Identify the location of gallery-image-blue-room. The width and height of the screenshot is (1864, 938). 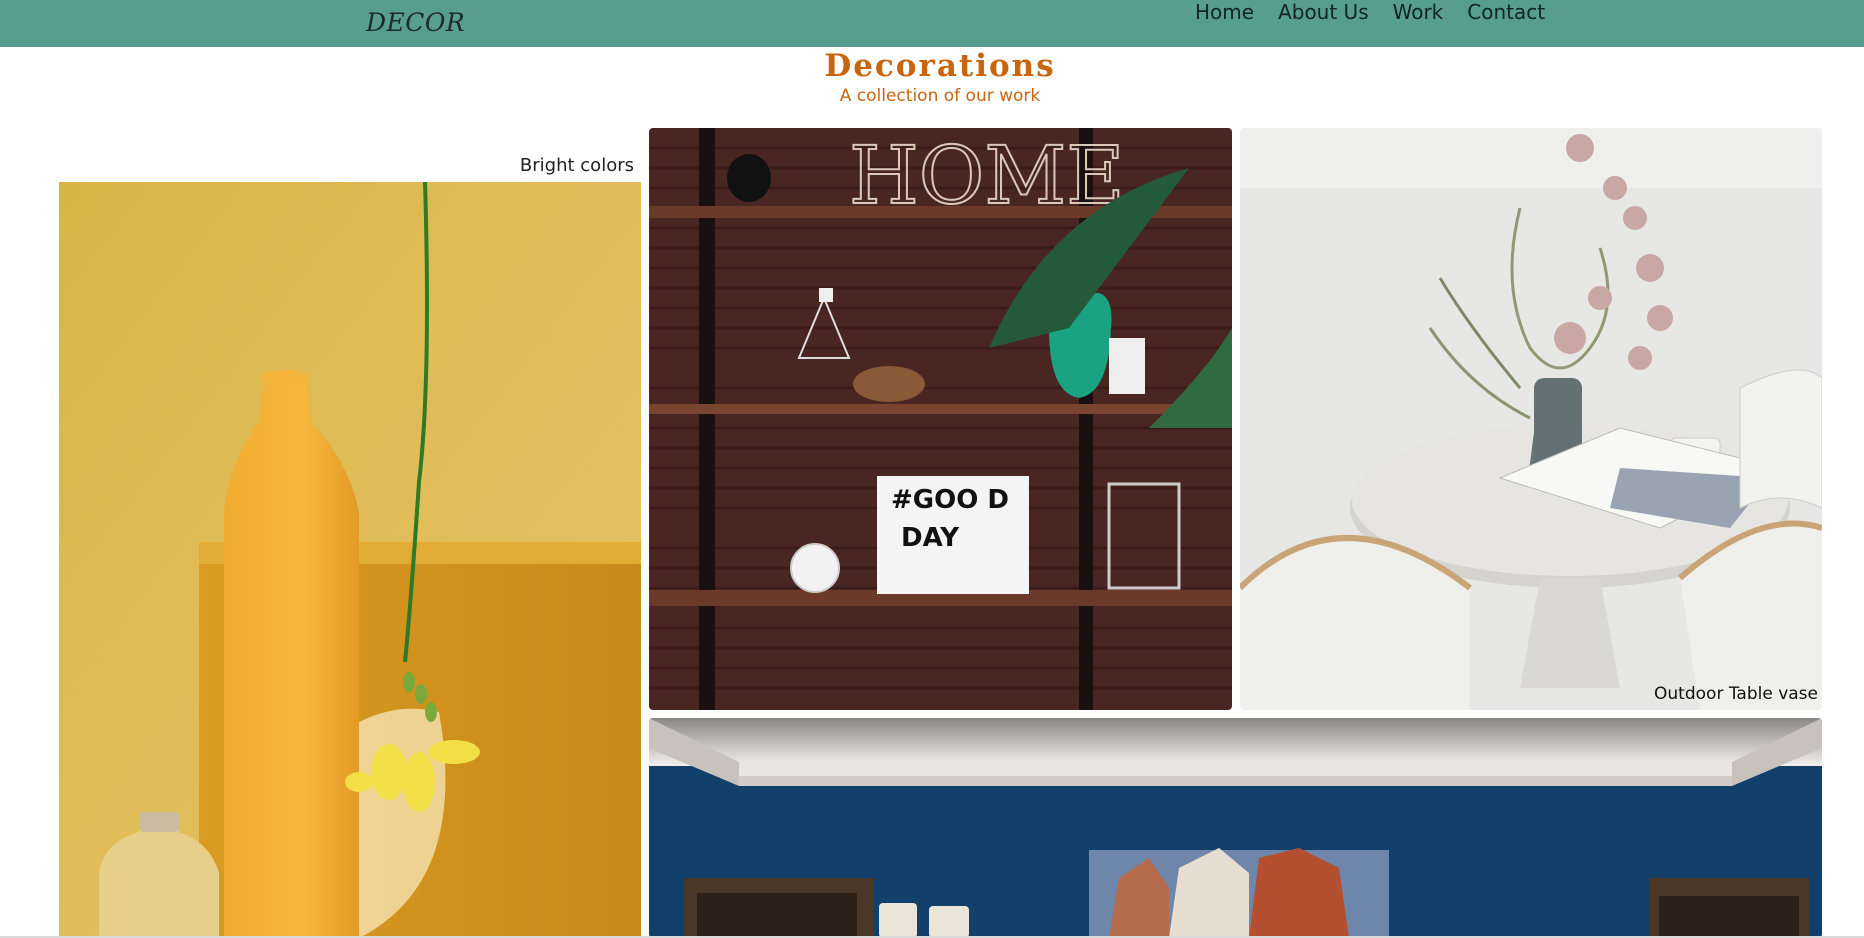
(1235, 828).